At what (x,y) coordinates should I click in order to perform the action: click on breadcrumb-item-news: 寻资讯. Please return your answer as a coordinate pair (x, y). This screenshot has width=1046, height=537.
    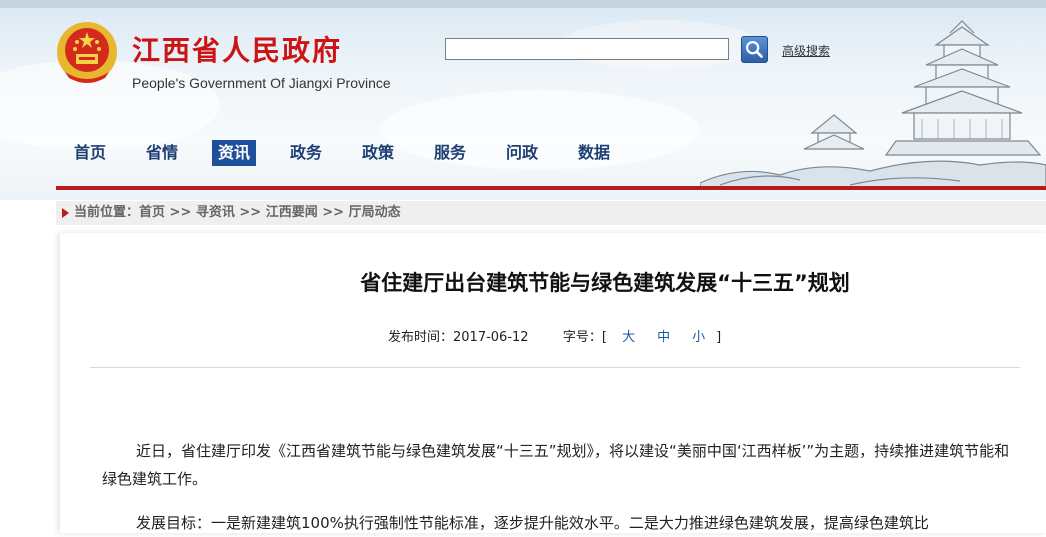
    Looking at the image, I should click on (215, 212).